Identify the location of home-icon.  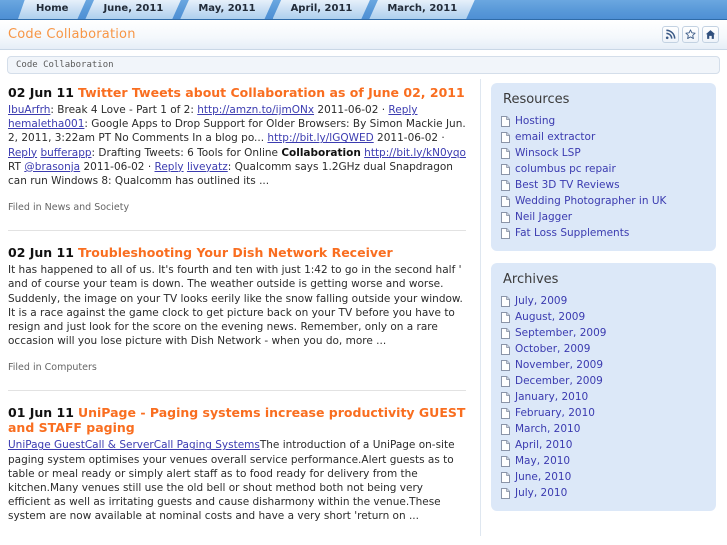
(710, 34).